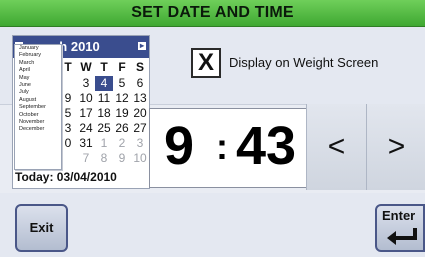 The image size is (425, 257). Describe the element at coordinates (104, 158) in the screenshot. I see `calendar-day-next-month: 8` at that location.